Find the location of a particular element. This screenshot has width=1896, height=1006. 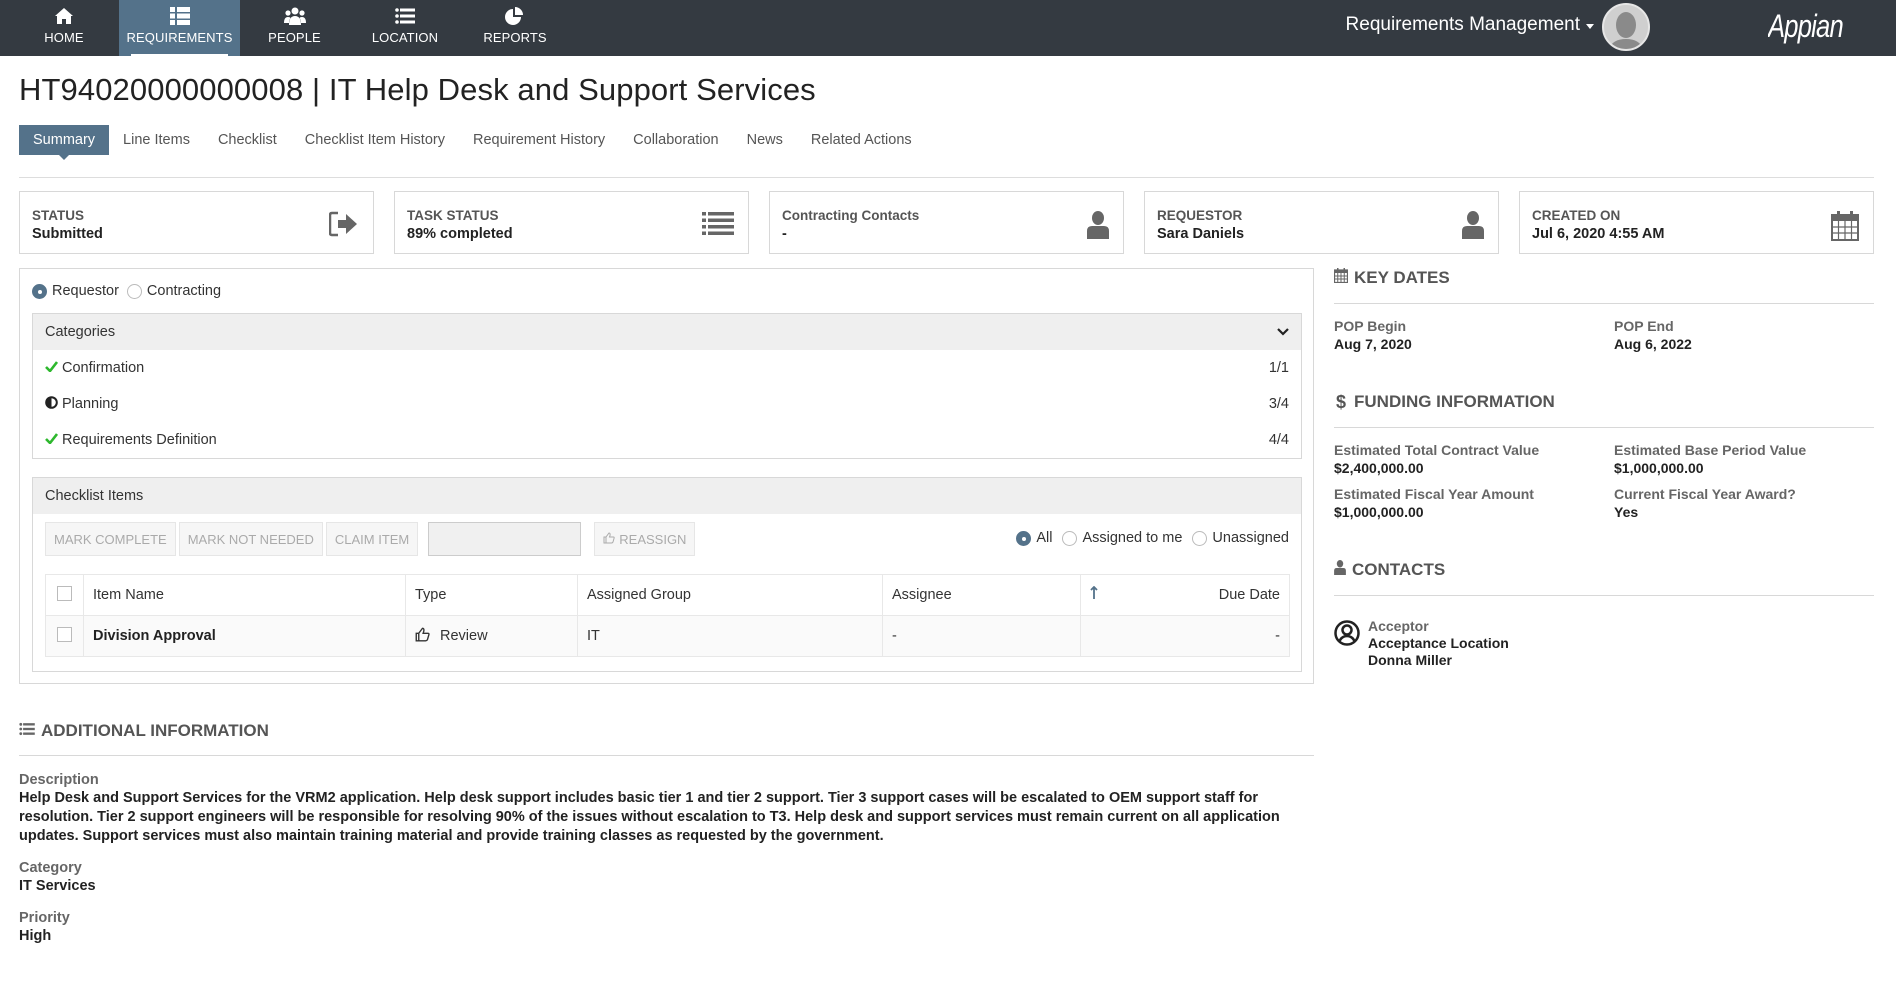

card-value: - is located at coordinates (784, 234).